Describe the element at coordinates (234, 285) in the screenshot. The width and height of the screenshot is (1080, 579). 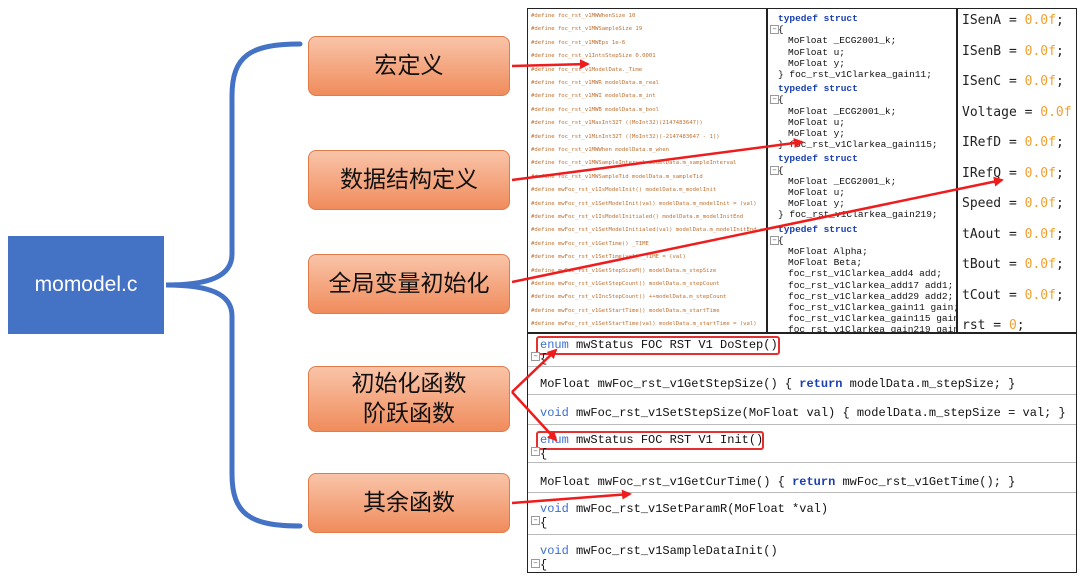
I see `tree-bracket` at that location.